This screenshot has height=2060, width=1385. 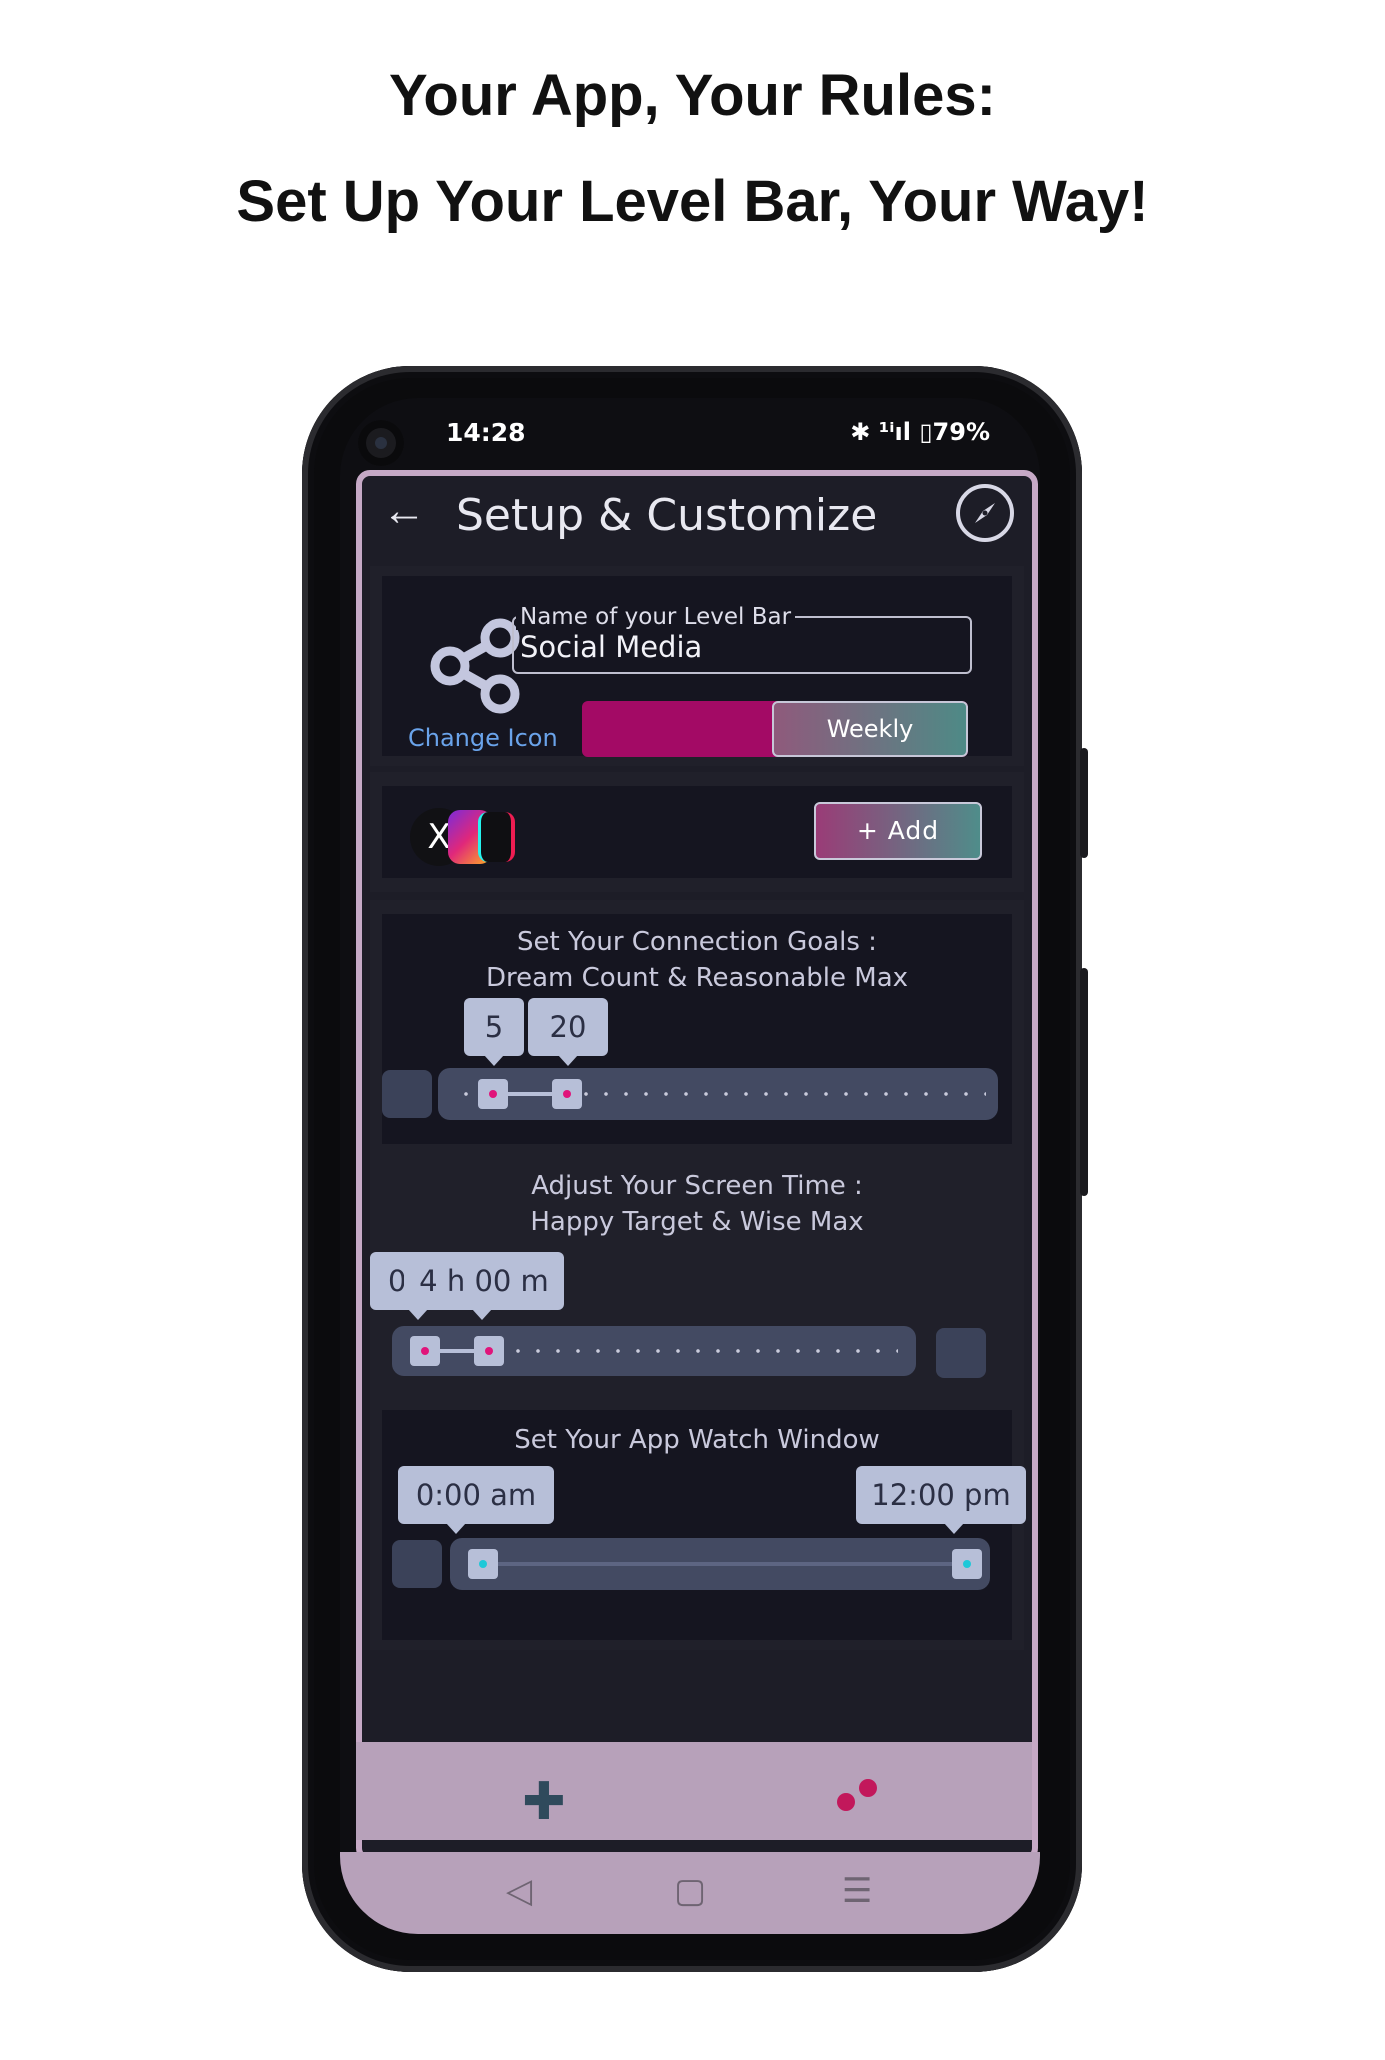 I want to click on bottom-action-bar: ✚, so click(x=694, y=1791).